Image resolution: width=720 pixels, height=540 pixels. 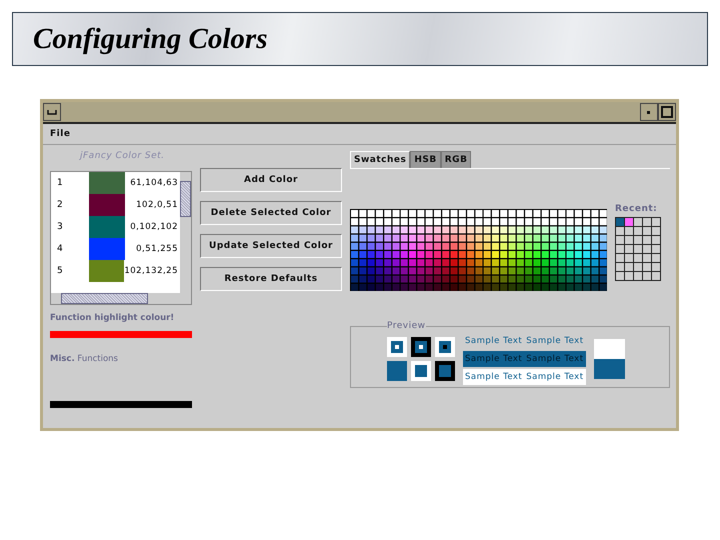 I want to click on minimize-icon, so click(x=649, y=112).